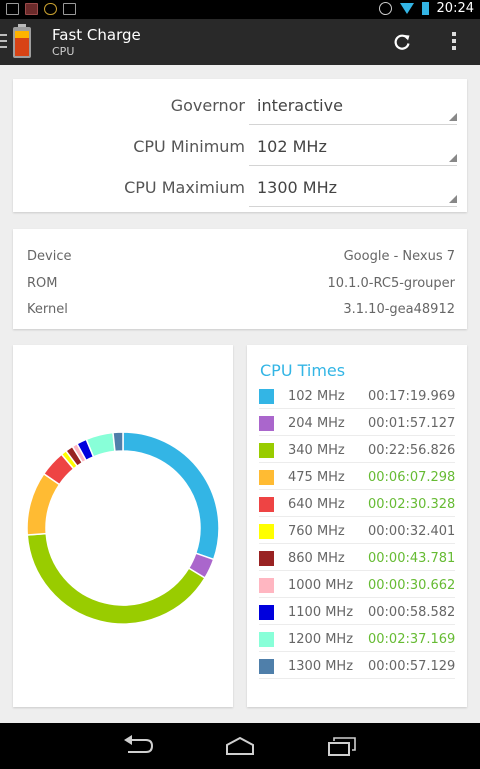  Describe the element at coordinates (402, 42) in the screenshot. I see `refresh-icon` at that location.